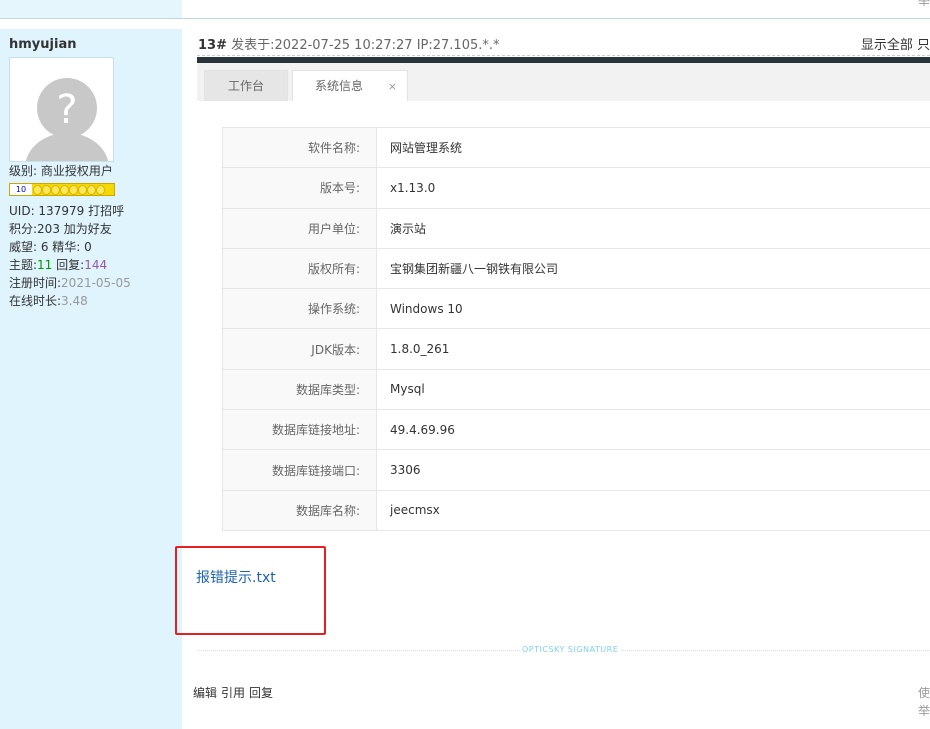 Image resolution: width=930 pixels, height=729 pixels. I want to click on tab-workbench: 工作台, so click(246, 85).